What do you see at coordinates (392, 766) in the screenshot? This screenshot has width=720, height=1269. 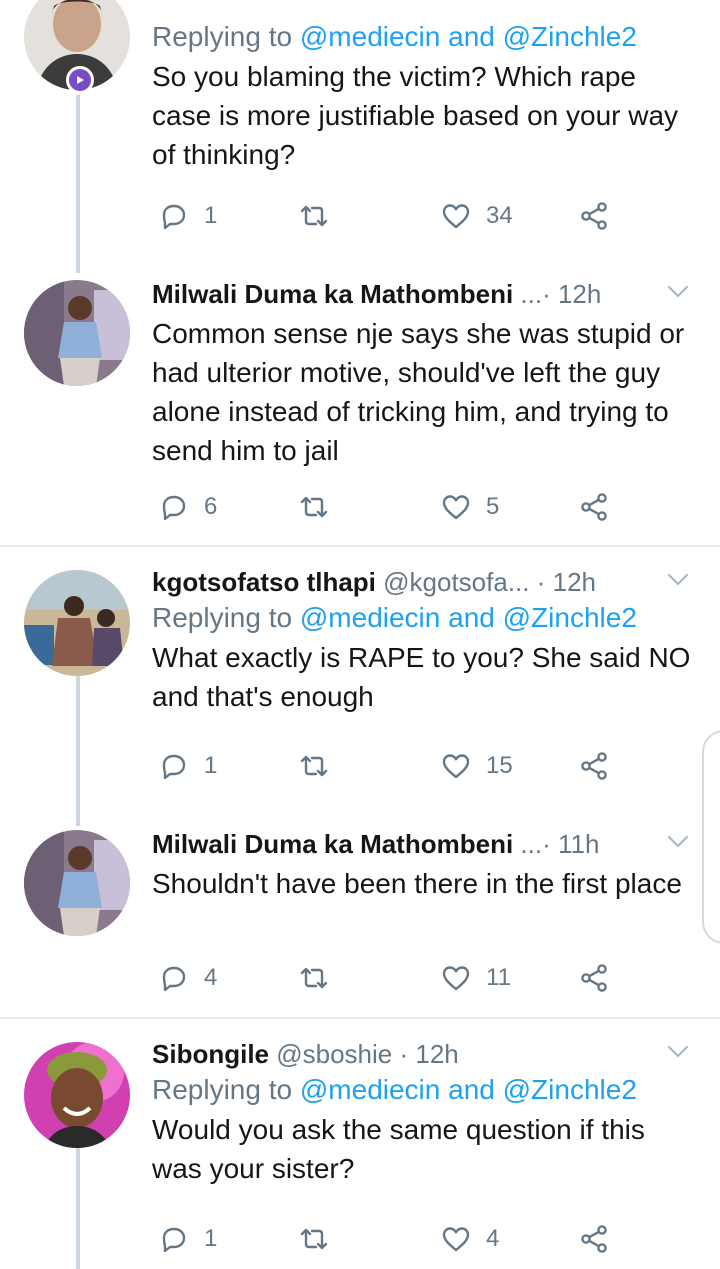 I see `tweet-actions: 1 15` at bounding box center [392, 766].